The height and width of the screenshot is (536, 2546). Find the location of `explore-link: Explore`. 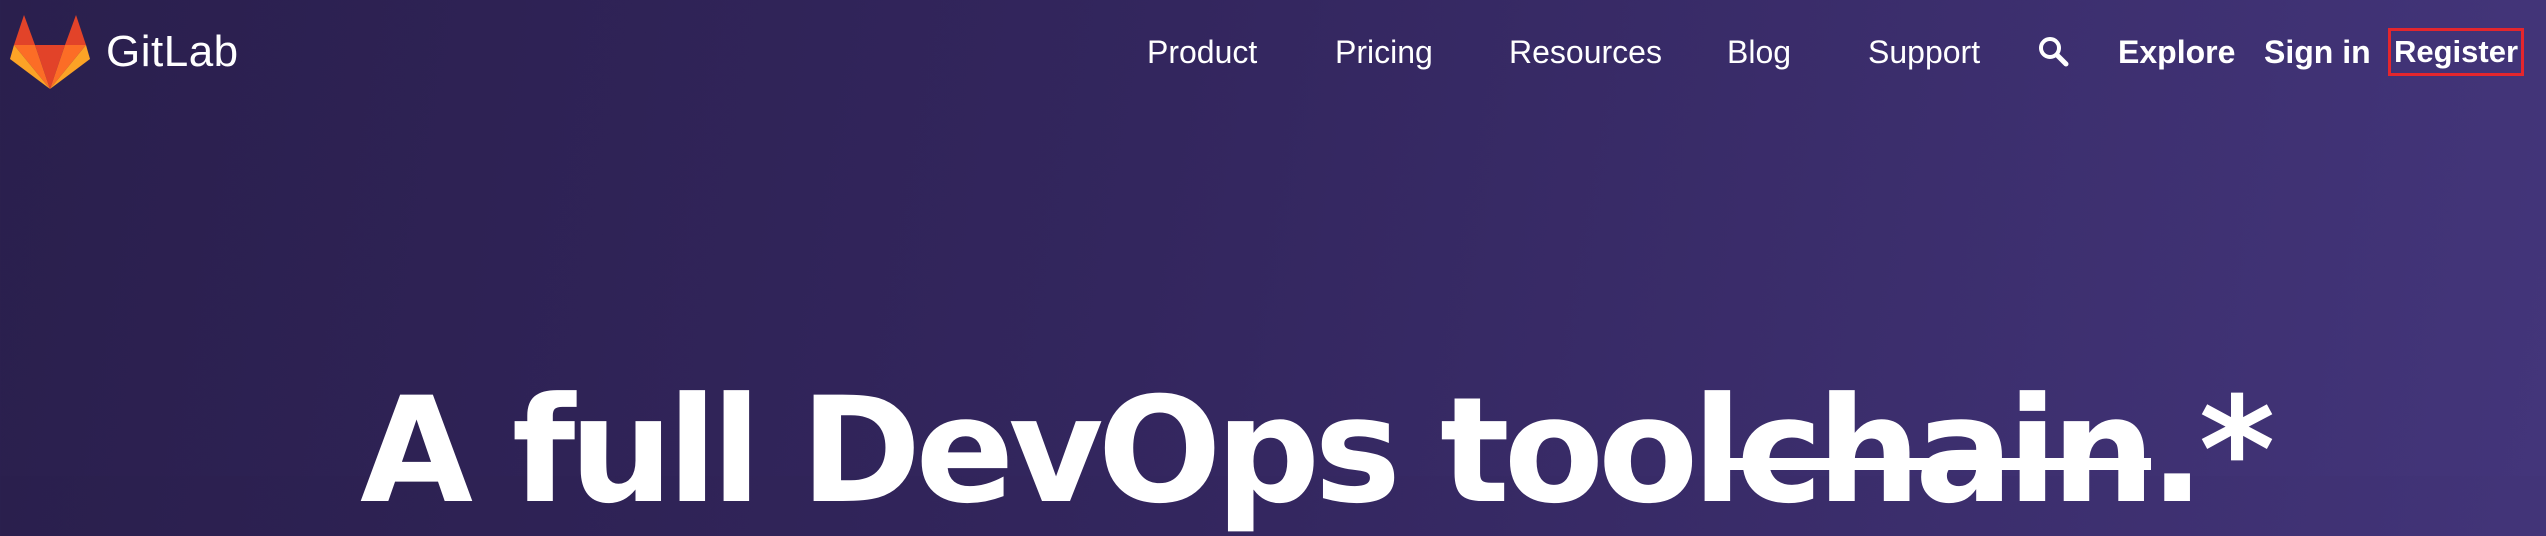

explore-link: Explore is located at coordinates (2176, 52).